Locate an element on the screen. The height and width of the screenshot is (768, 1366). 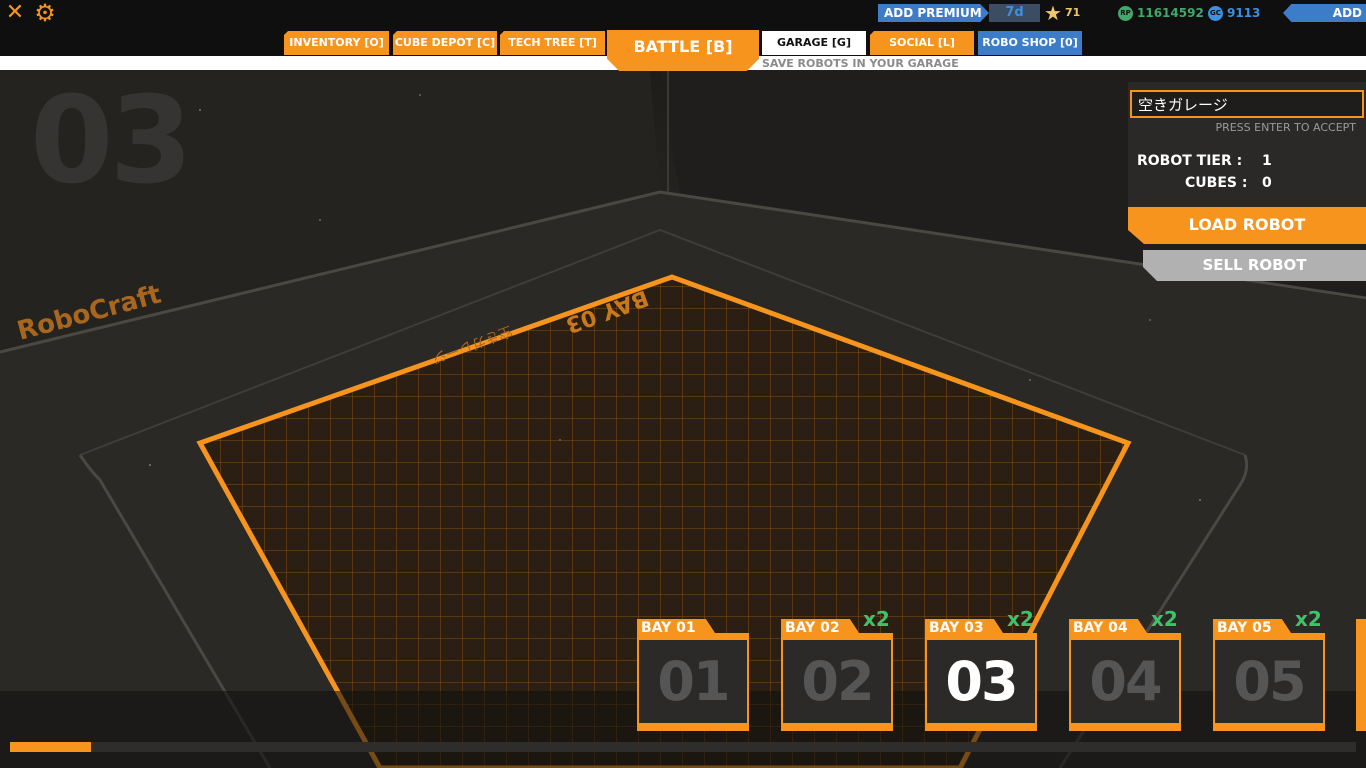
bay-number: 01 is located at coordinates (693, 681).